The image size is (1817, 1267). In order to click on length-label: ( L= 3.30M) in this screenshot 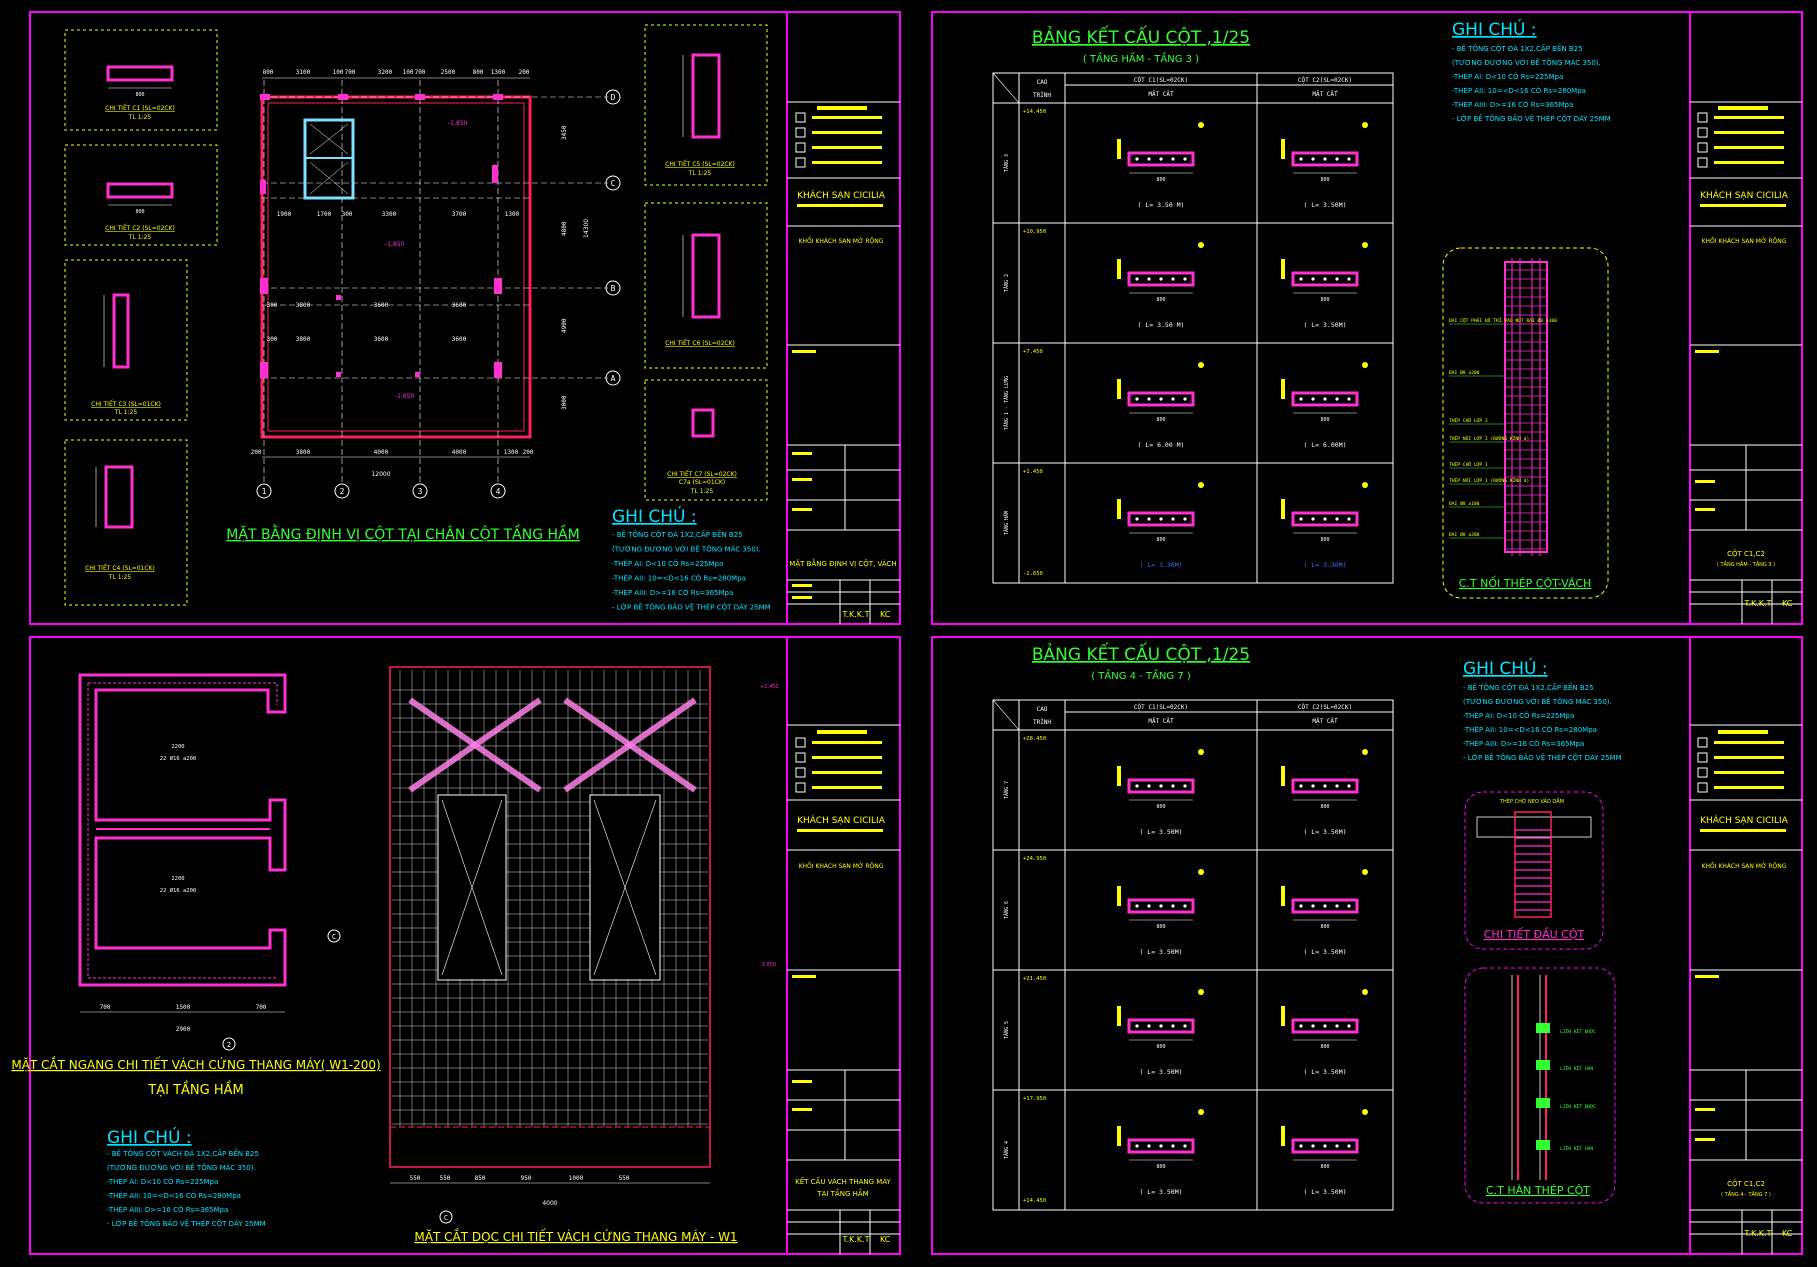, I will do `click(1324, 565)`.